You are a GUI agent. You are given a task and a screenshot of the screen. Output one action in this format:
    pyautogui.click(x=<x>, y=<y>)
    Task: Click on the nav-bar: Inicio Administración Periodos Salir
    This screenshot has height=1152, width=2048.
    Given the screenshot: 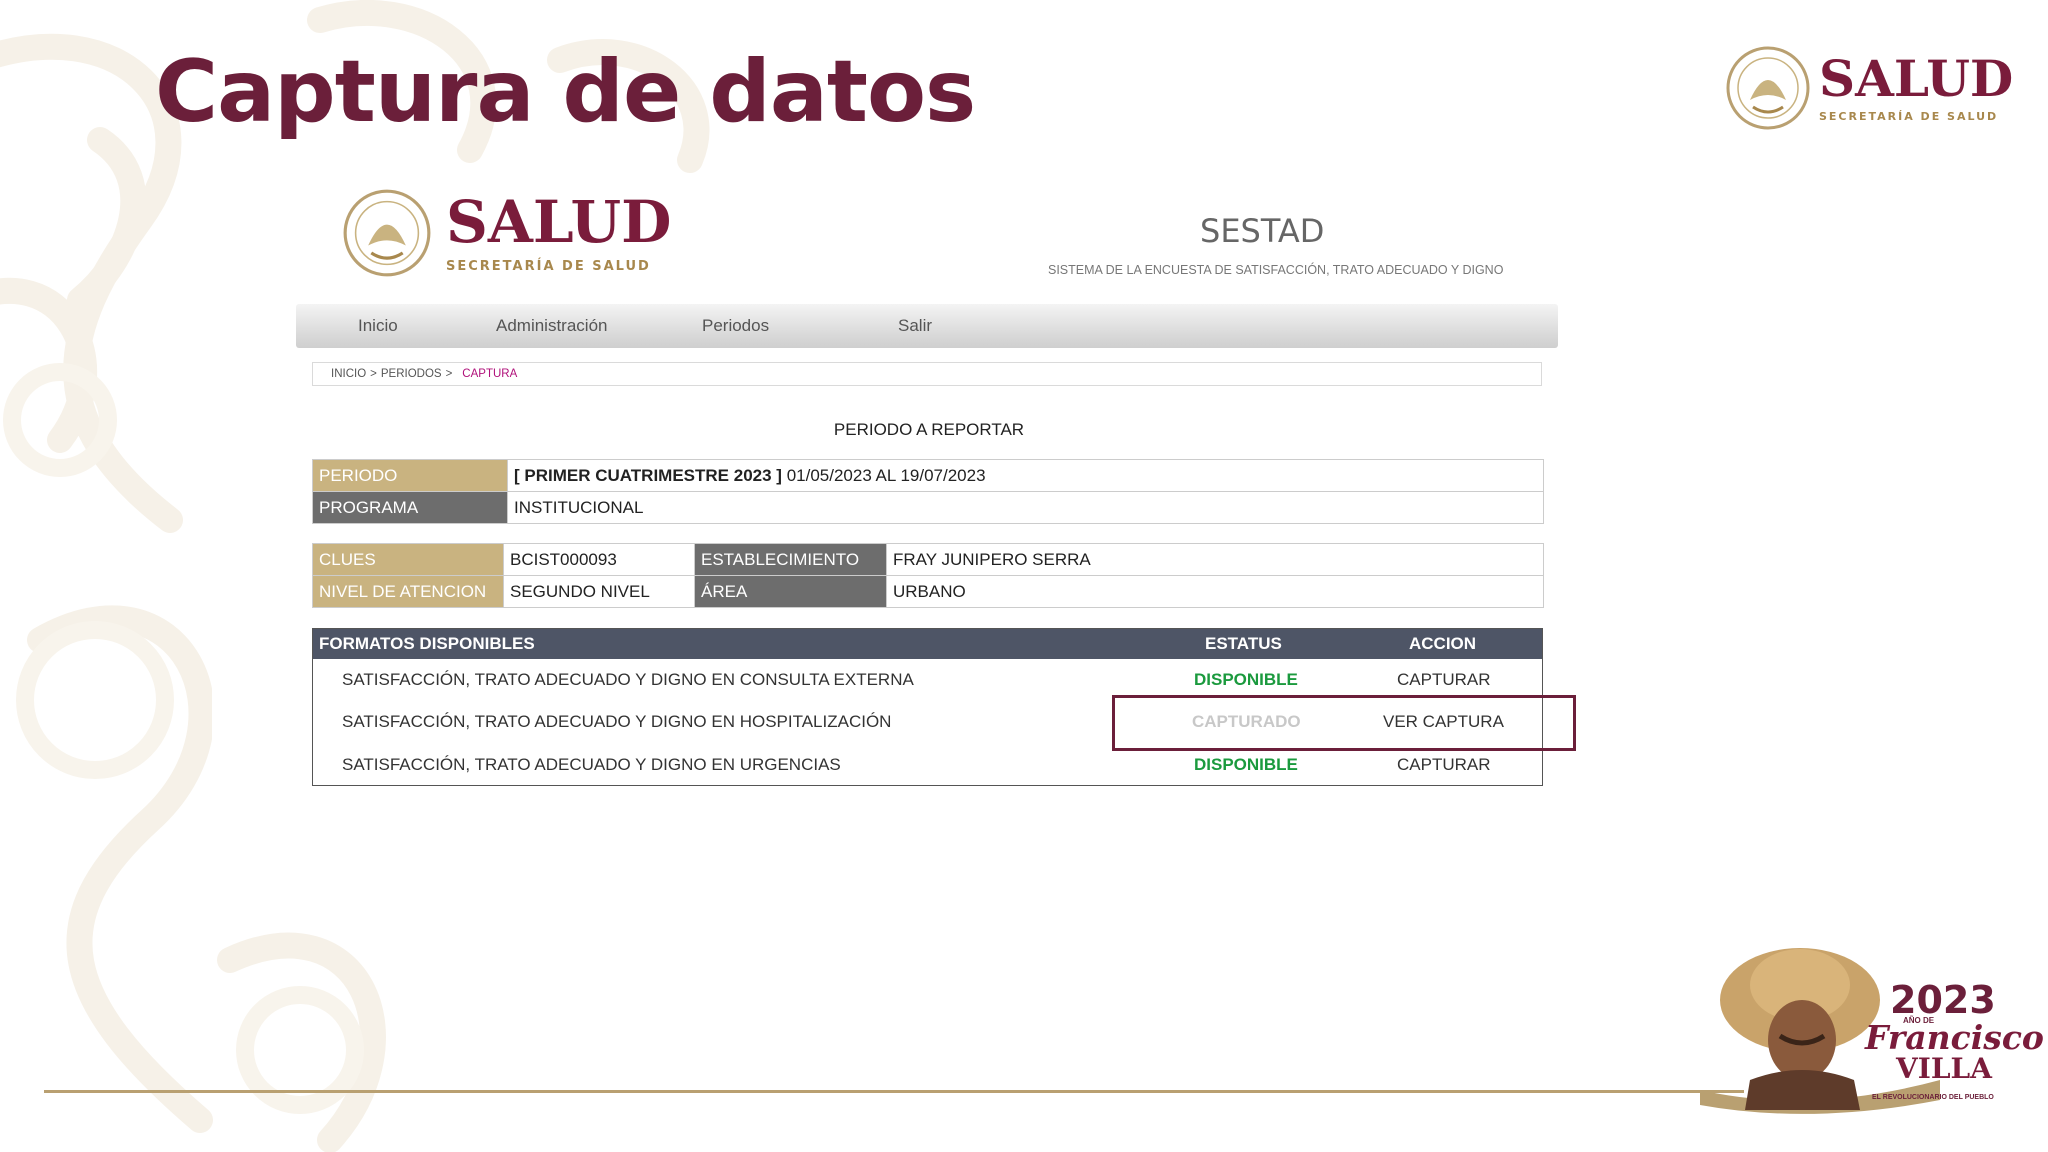 What is the action you would take?
    pyautogui.click(x=927, y=326)
    